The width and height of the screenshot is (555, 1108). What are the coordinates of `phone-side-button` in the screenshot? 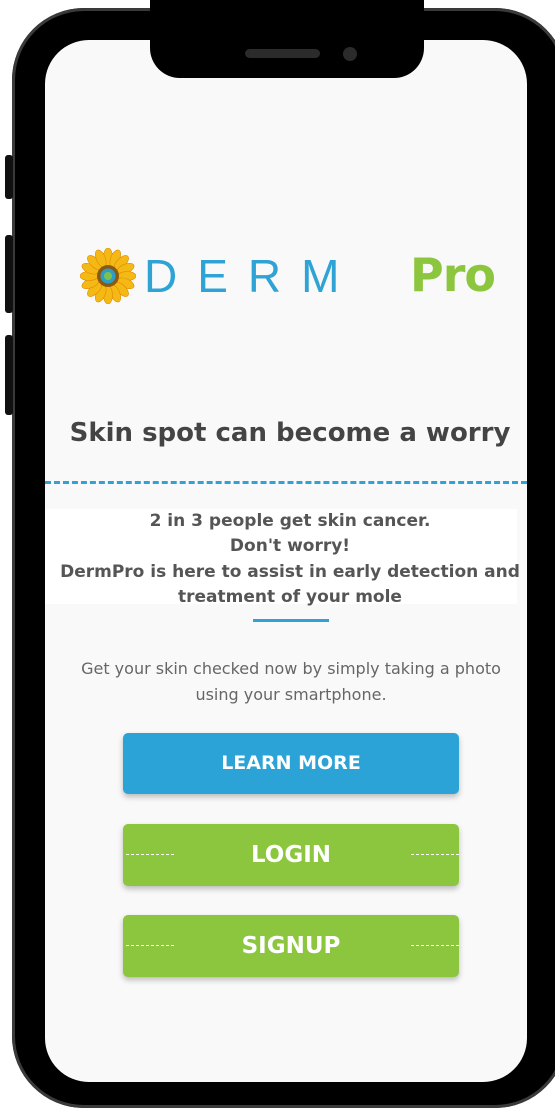 It's located at (9, 177).